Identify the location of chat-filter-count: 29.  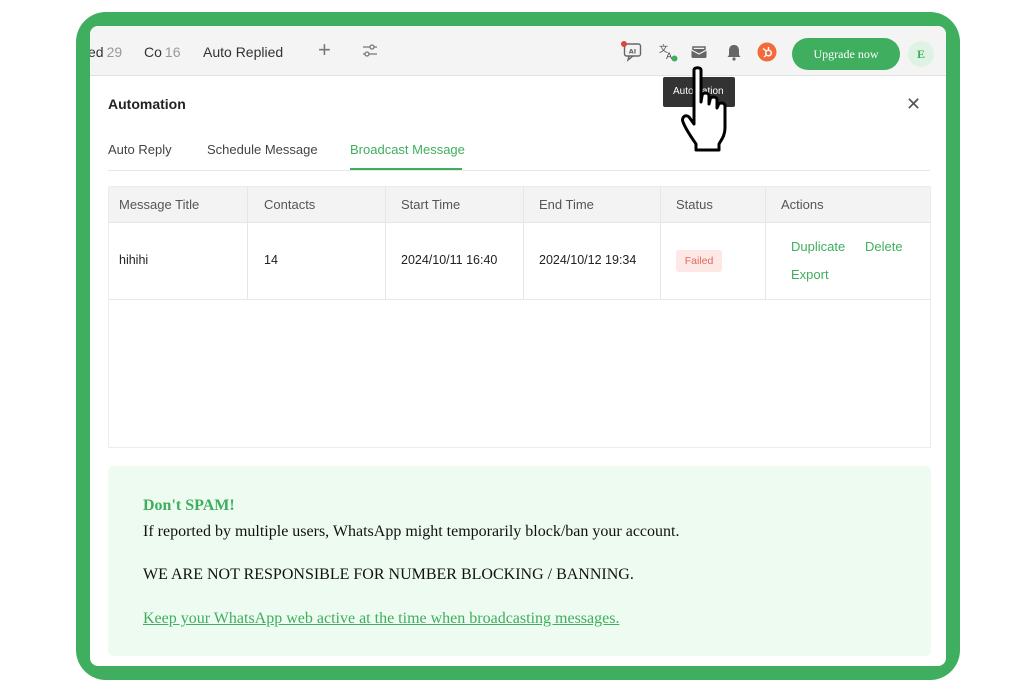
(114, 52).